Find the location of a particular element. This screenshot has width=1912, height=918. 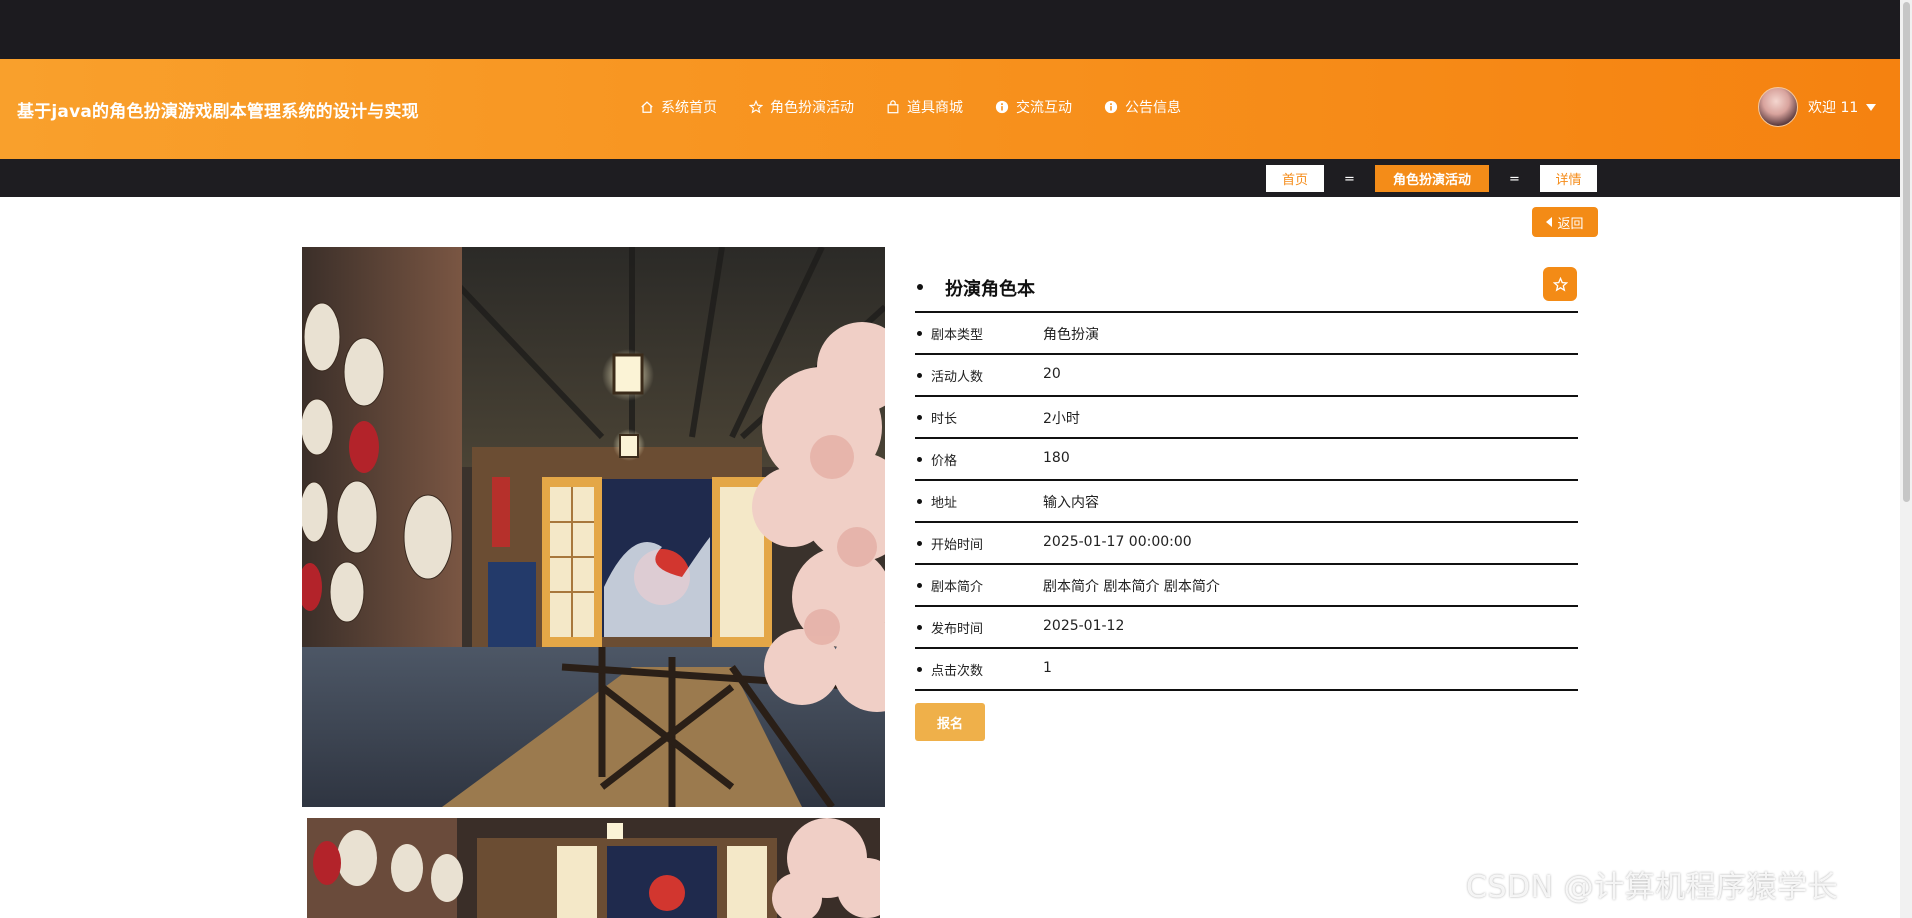

detail-row: 发布时间 2025-01-12 is located at coordinates (1246, 628).